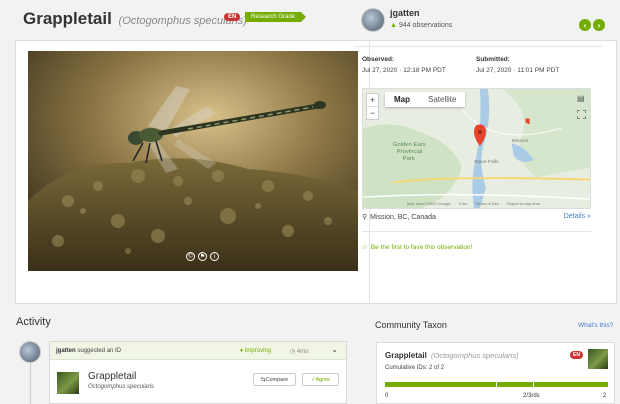 The image size is (620, 404). I want to click on compare-button: ⇆ Compare, so click(274, 379).